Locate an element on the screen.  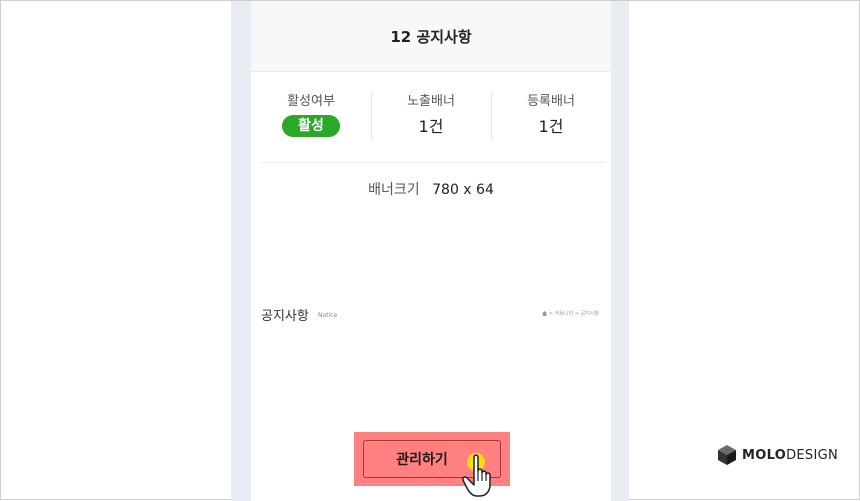
banner-preview-breadcrumb: > 커뮤니티 > 공지사항 is located at coordinates (570, 313).